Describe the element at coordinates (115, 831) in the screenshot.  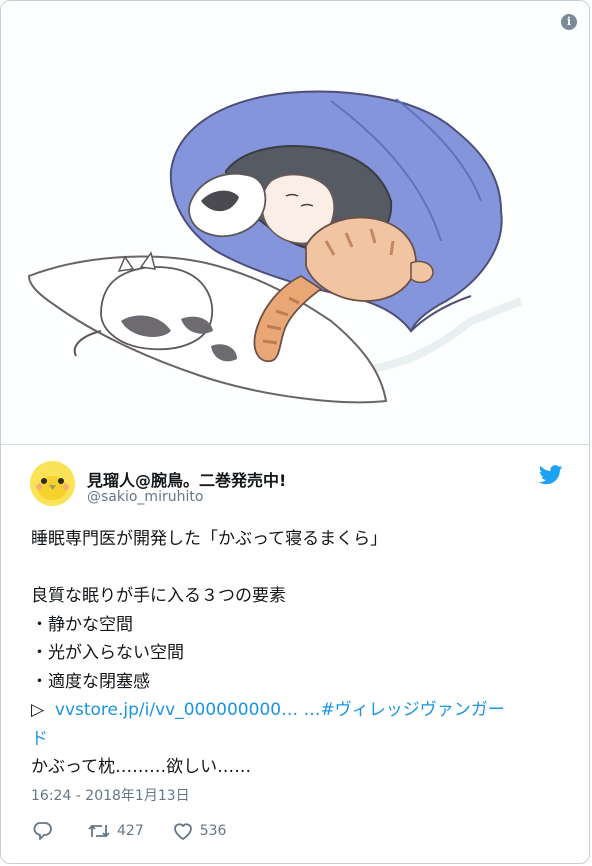
I see `retweet-button: 427` at that location.